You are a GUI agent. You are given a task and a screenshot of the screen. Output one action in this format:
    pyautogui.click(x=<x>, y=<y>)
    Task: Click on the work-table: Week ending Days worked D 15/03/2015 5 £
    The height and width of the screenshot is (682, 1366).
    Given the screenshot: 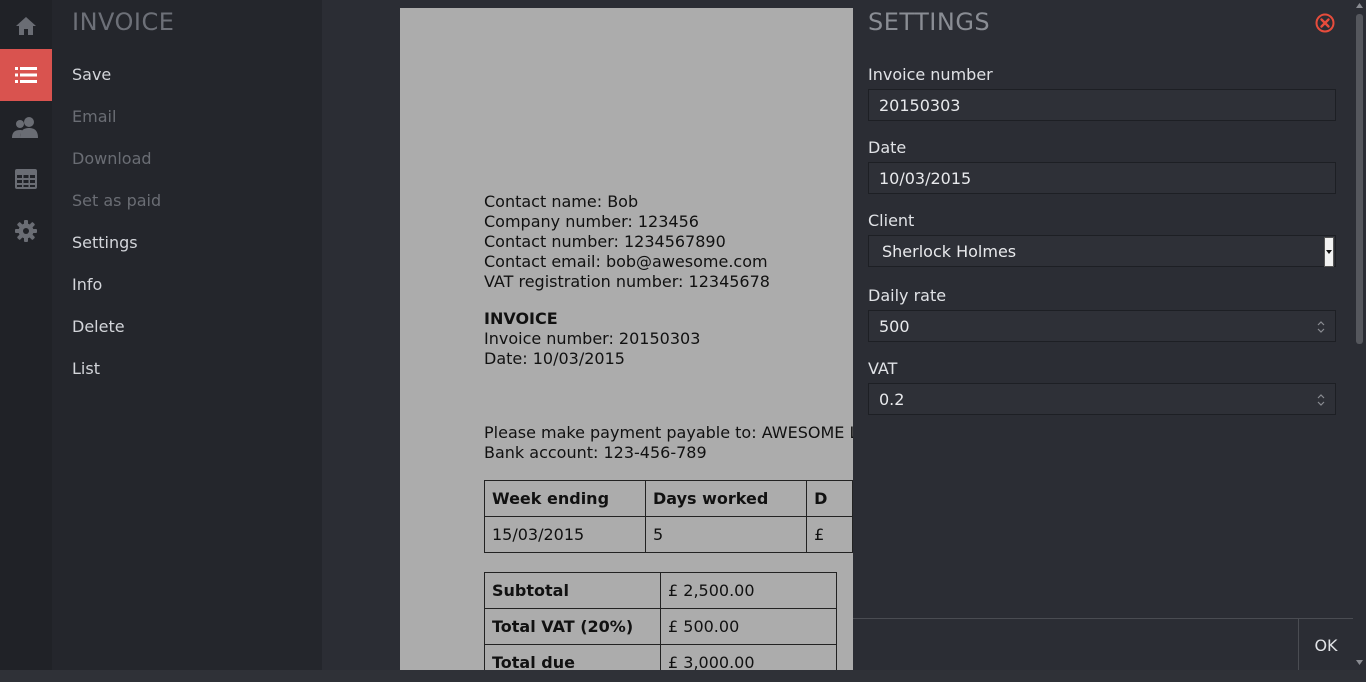 What is the action you would take?
    pyautogui.click(x=668, y=516)
    